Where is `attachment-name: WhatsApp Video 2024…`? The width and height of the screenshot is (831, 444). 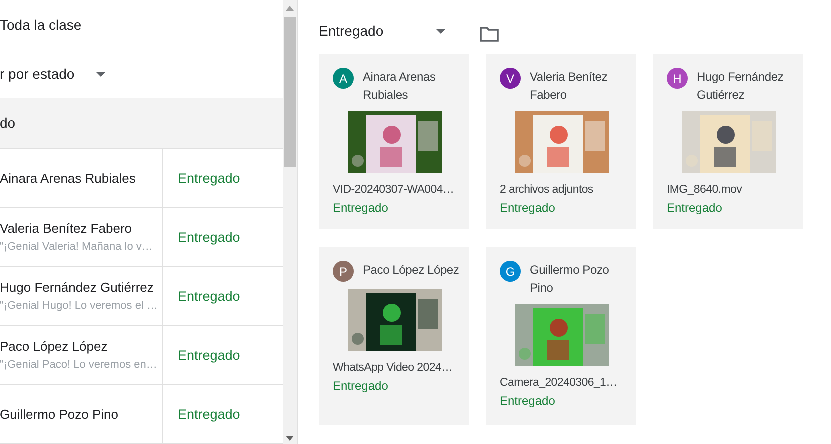
attachment-name: WhatsApp Video 2024… is located at coordinates (393, 368).